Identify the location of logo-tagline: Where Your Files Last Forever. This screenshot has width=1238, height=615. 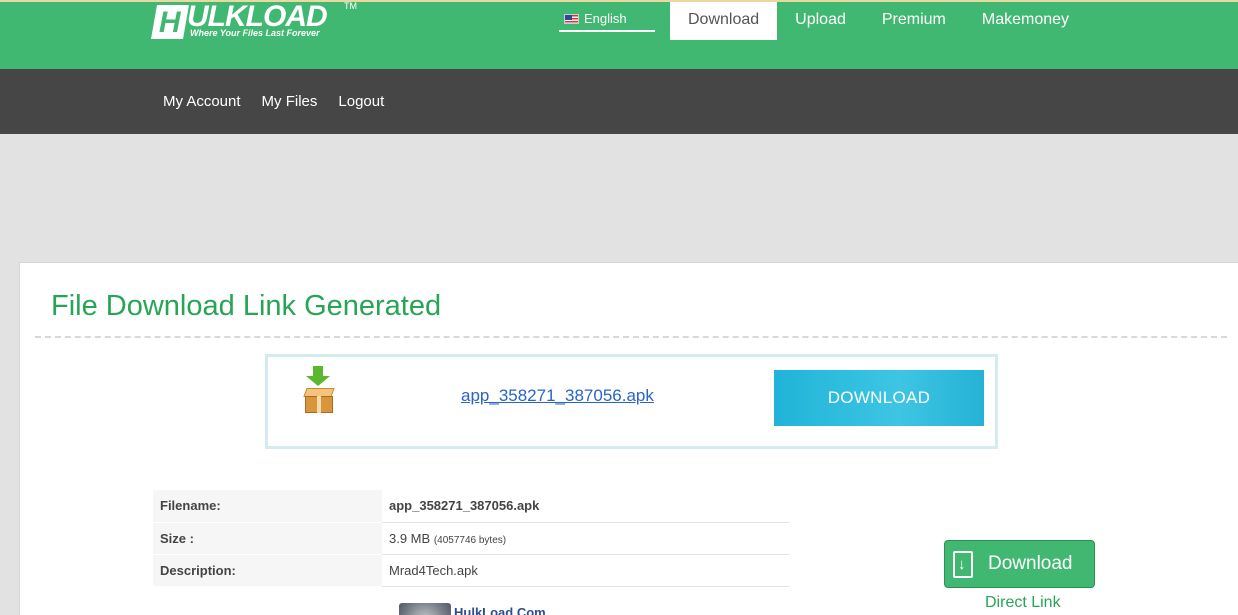
(255, 33).